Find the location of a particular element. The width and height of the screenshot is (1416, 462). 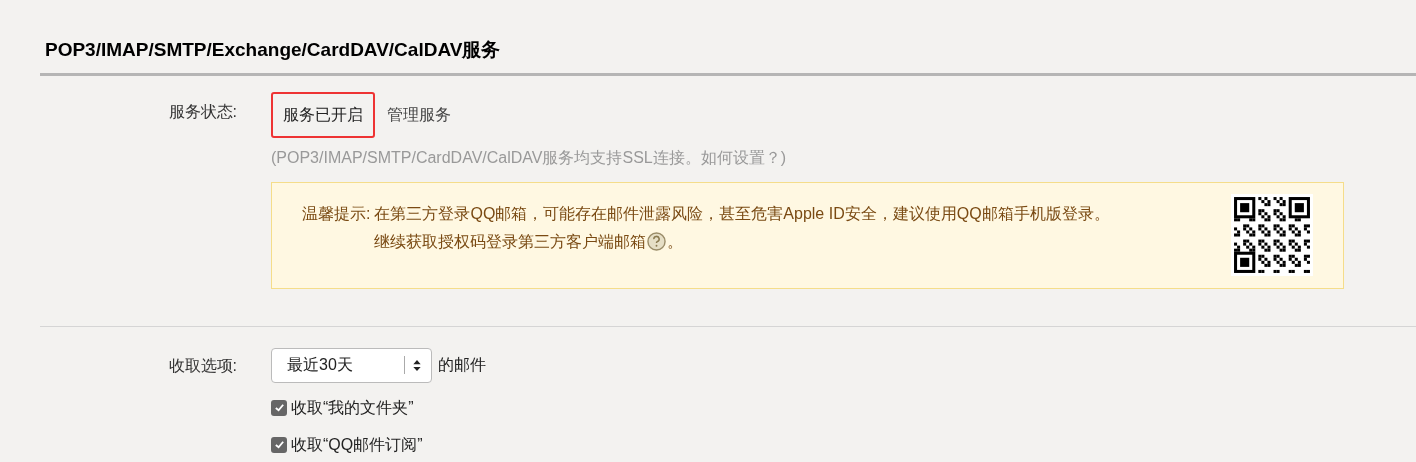

qr-code-icon is located at coordinates (1272, 234).